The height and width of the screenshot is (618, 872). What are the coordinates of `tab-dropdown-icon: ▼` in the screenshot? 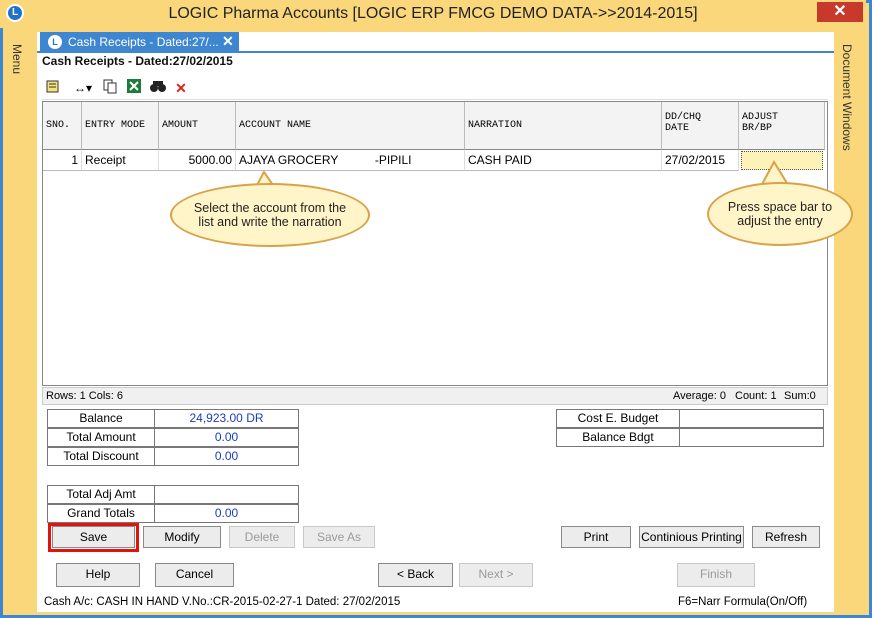 It's located at (822, 41).